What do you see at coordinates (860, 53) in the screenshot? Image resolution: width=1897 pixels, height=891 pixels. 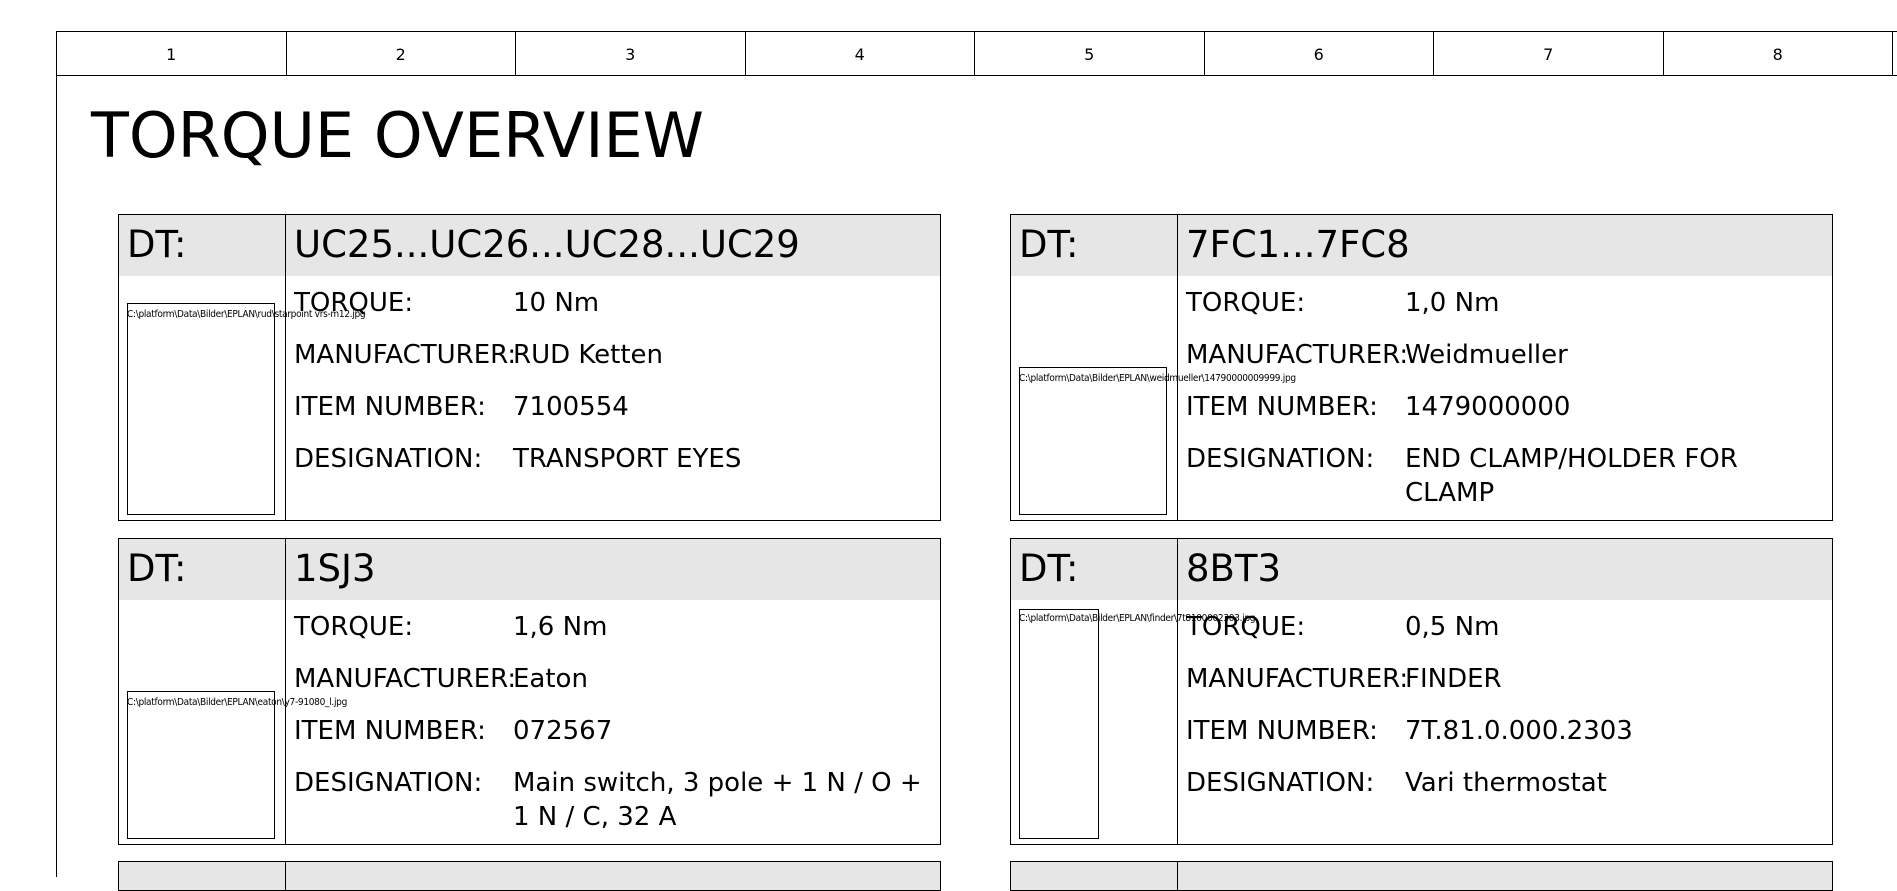 I see `ruler-column: 4` at bounding box center [860, 53].